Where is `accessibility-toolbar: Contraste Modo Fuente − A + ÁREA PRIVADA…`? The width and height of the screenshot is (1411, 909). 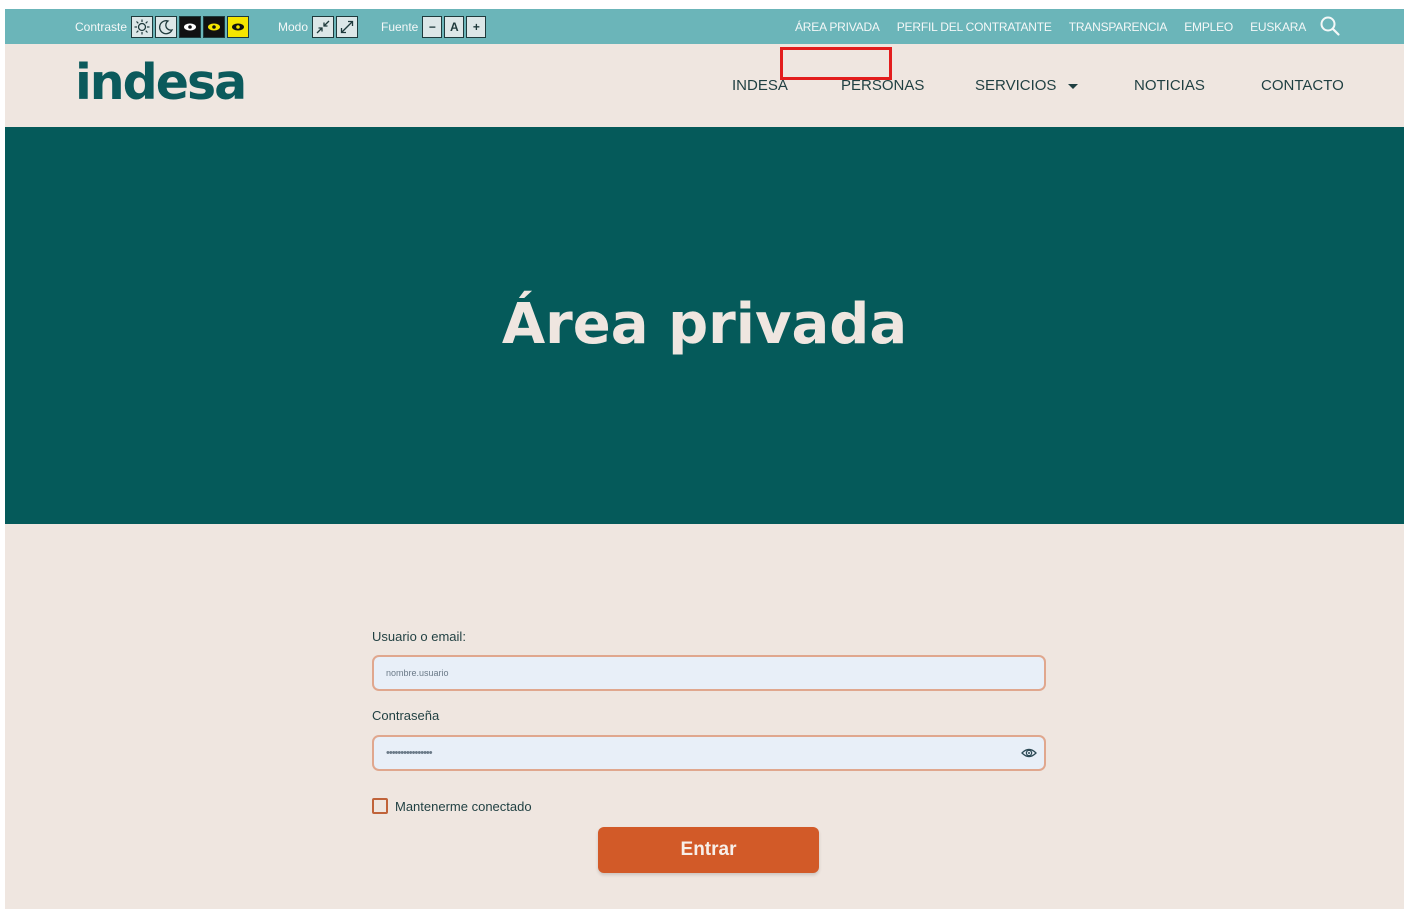 accessibility-toolbar: Contraste Modo Fuente − A + ÁREA PRIVADA… is located at coordinates (704, 26).